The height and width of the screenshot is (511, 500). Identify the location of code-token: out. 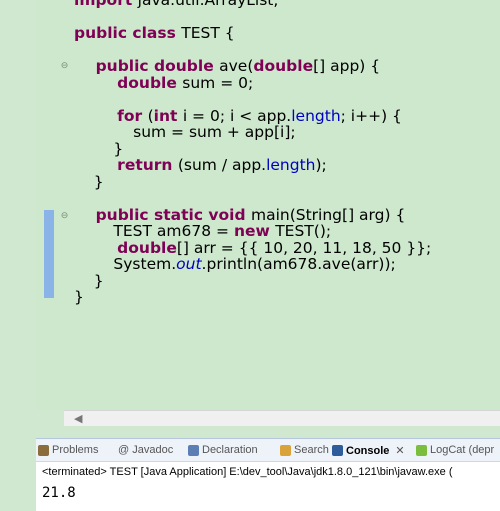
(189, 264).